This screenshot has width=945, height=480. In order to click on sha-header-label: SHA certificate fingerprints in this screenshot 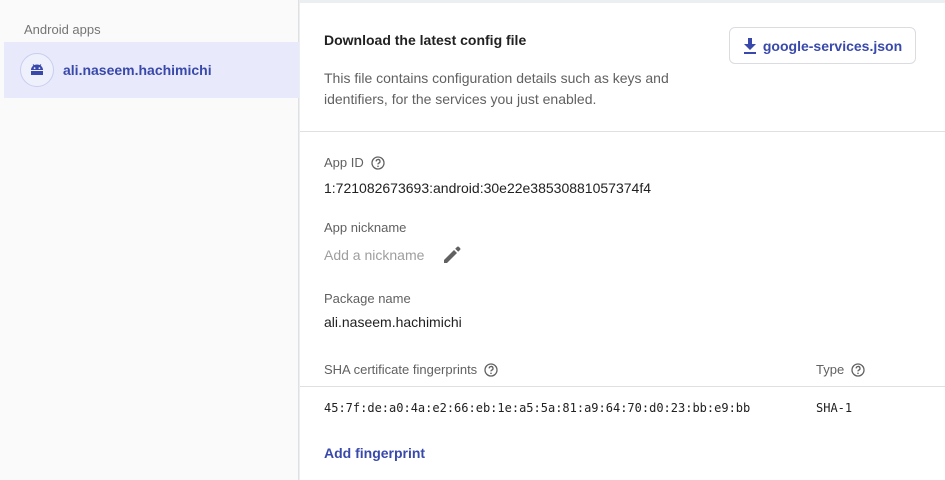, I will do `click(401, 369)`.